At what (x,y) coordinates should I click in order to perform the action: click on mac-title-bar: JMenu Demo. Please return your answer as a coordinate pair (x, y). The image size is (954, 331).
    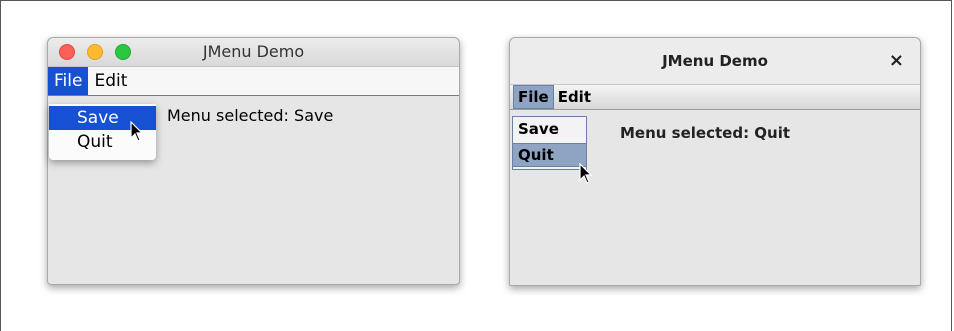
    Looking at the image, I should click on (253, 52).